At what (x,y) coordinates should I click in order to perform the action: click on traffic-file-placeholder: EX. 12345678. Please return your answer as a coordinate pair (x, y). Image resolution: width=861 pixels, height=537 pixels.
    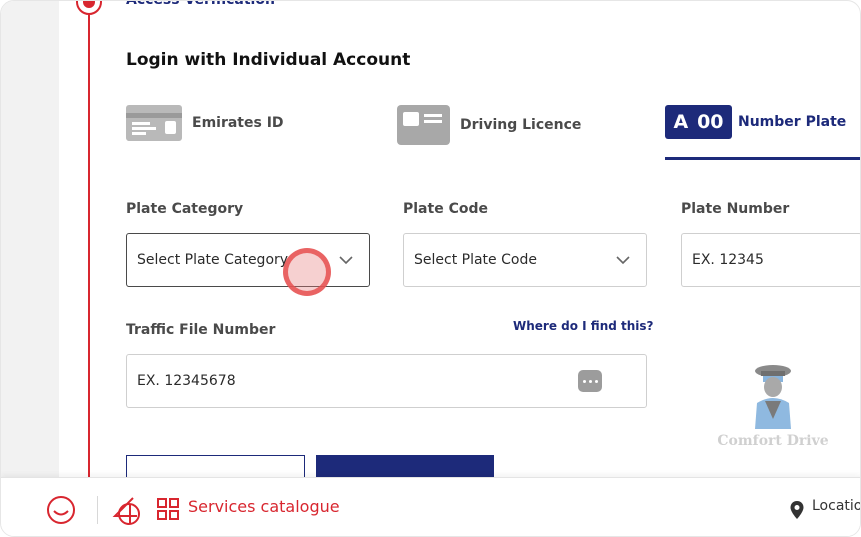
    Looking at the image, I should click on (186, 381).